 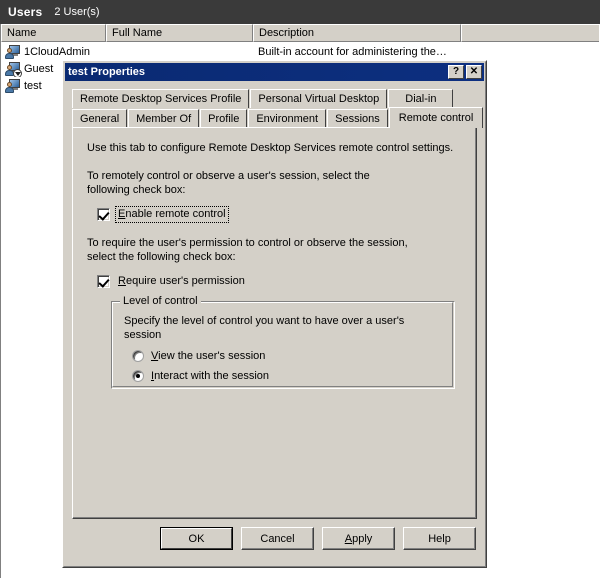 I want to click on list-item-label: test, so click(x=33, y=85).